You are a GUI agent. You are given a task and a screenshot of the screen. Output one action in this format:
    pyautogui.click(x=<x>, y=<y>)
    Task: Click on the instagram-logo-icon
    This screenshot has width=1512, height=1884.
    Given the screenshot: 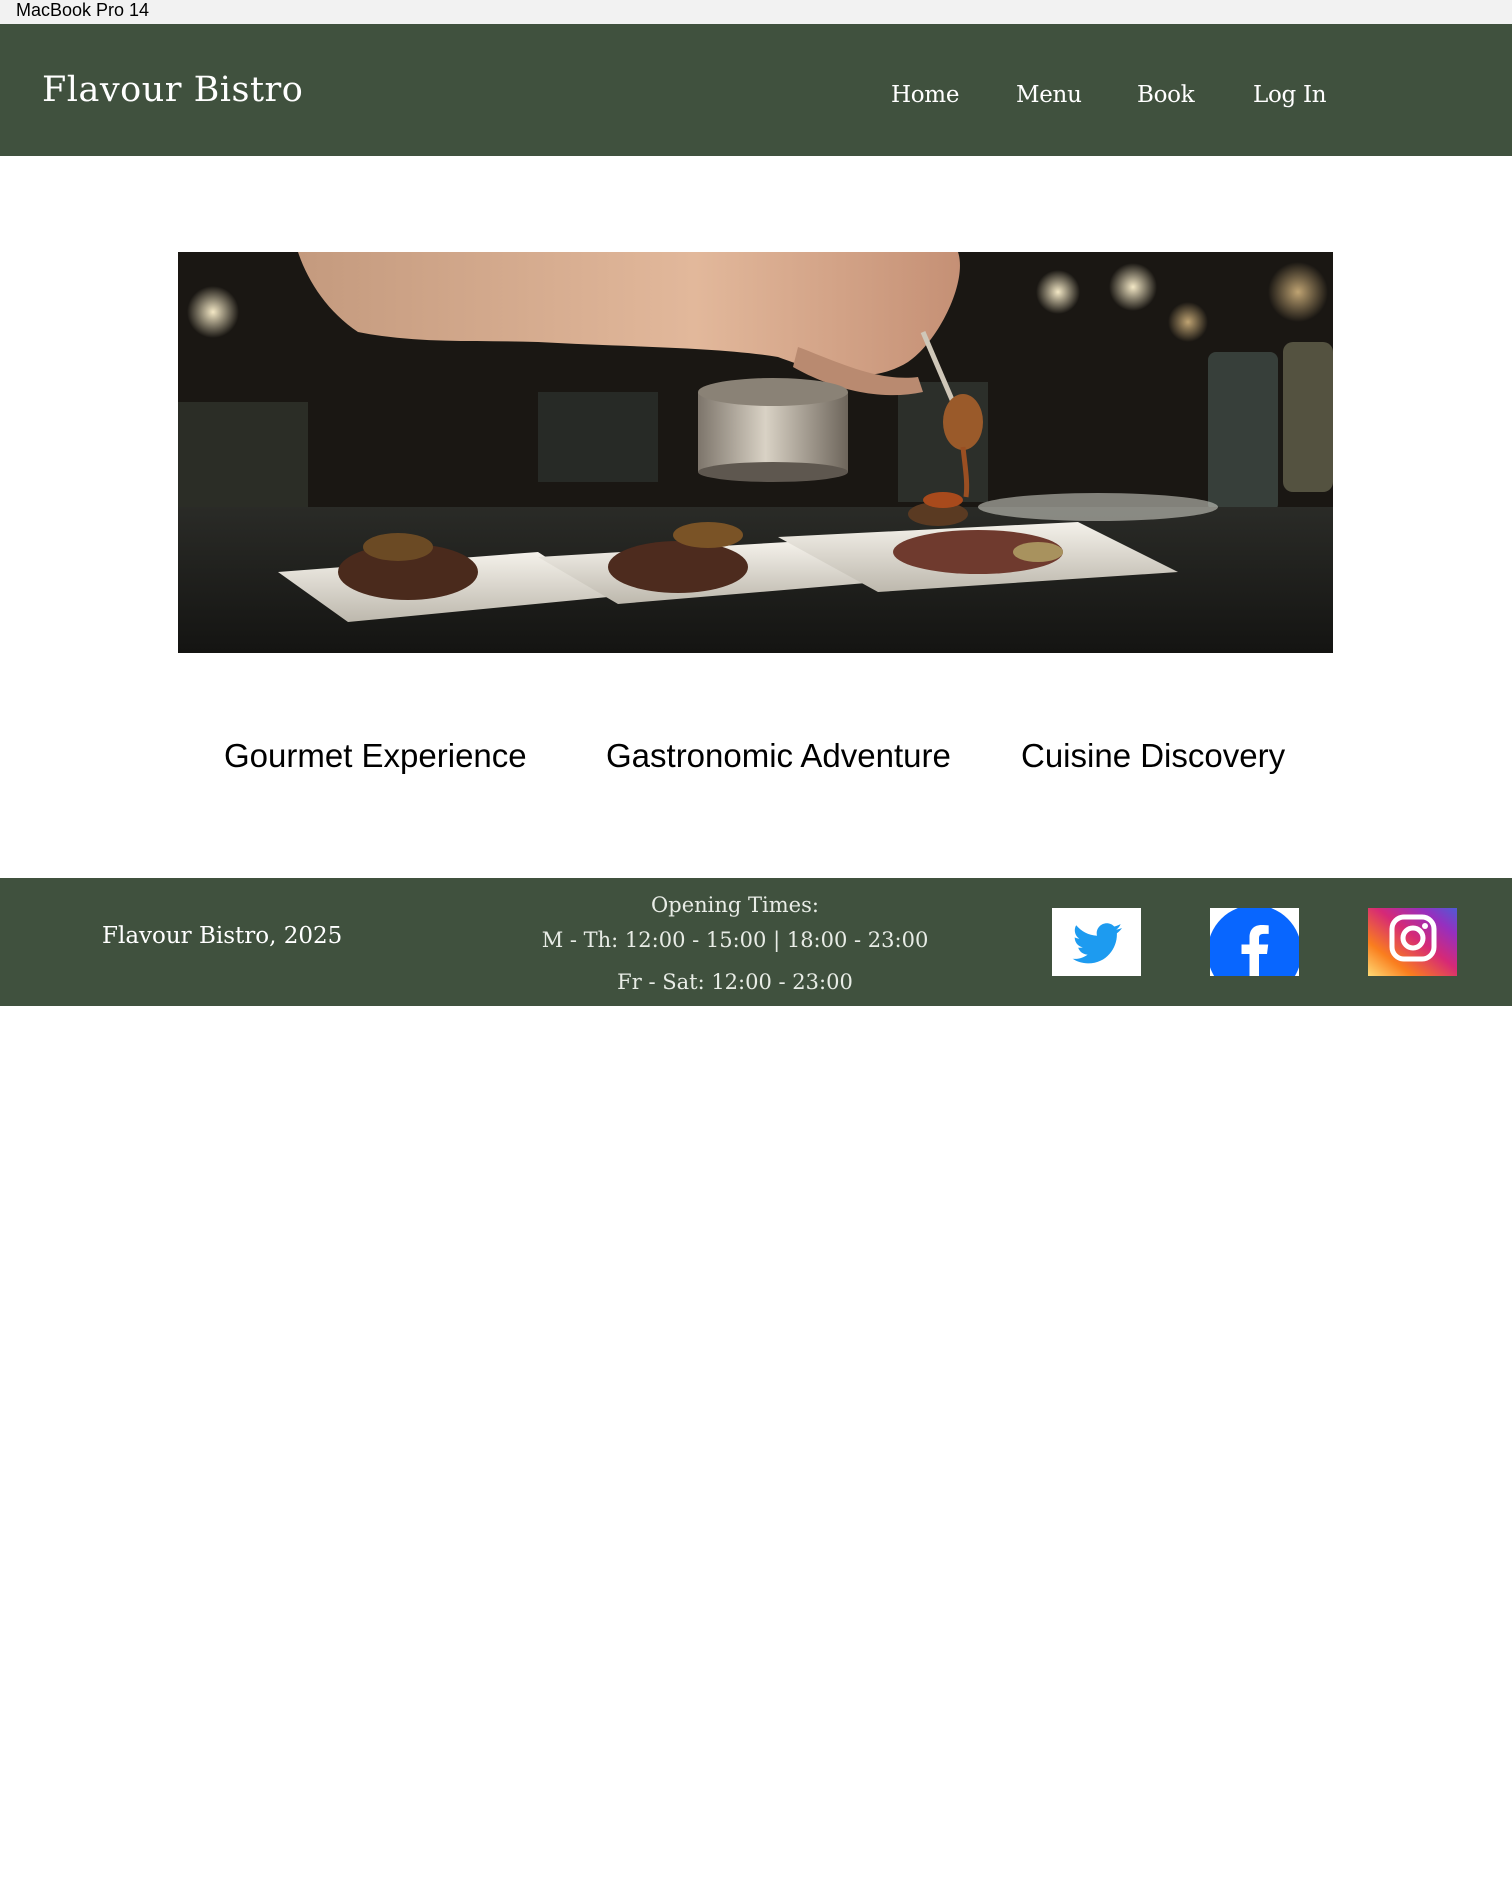 What is the action you would take?
    pyautogui.click(x=1412, y=942)
    